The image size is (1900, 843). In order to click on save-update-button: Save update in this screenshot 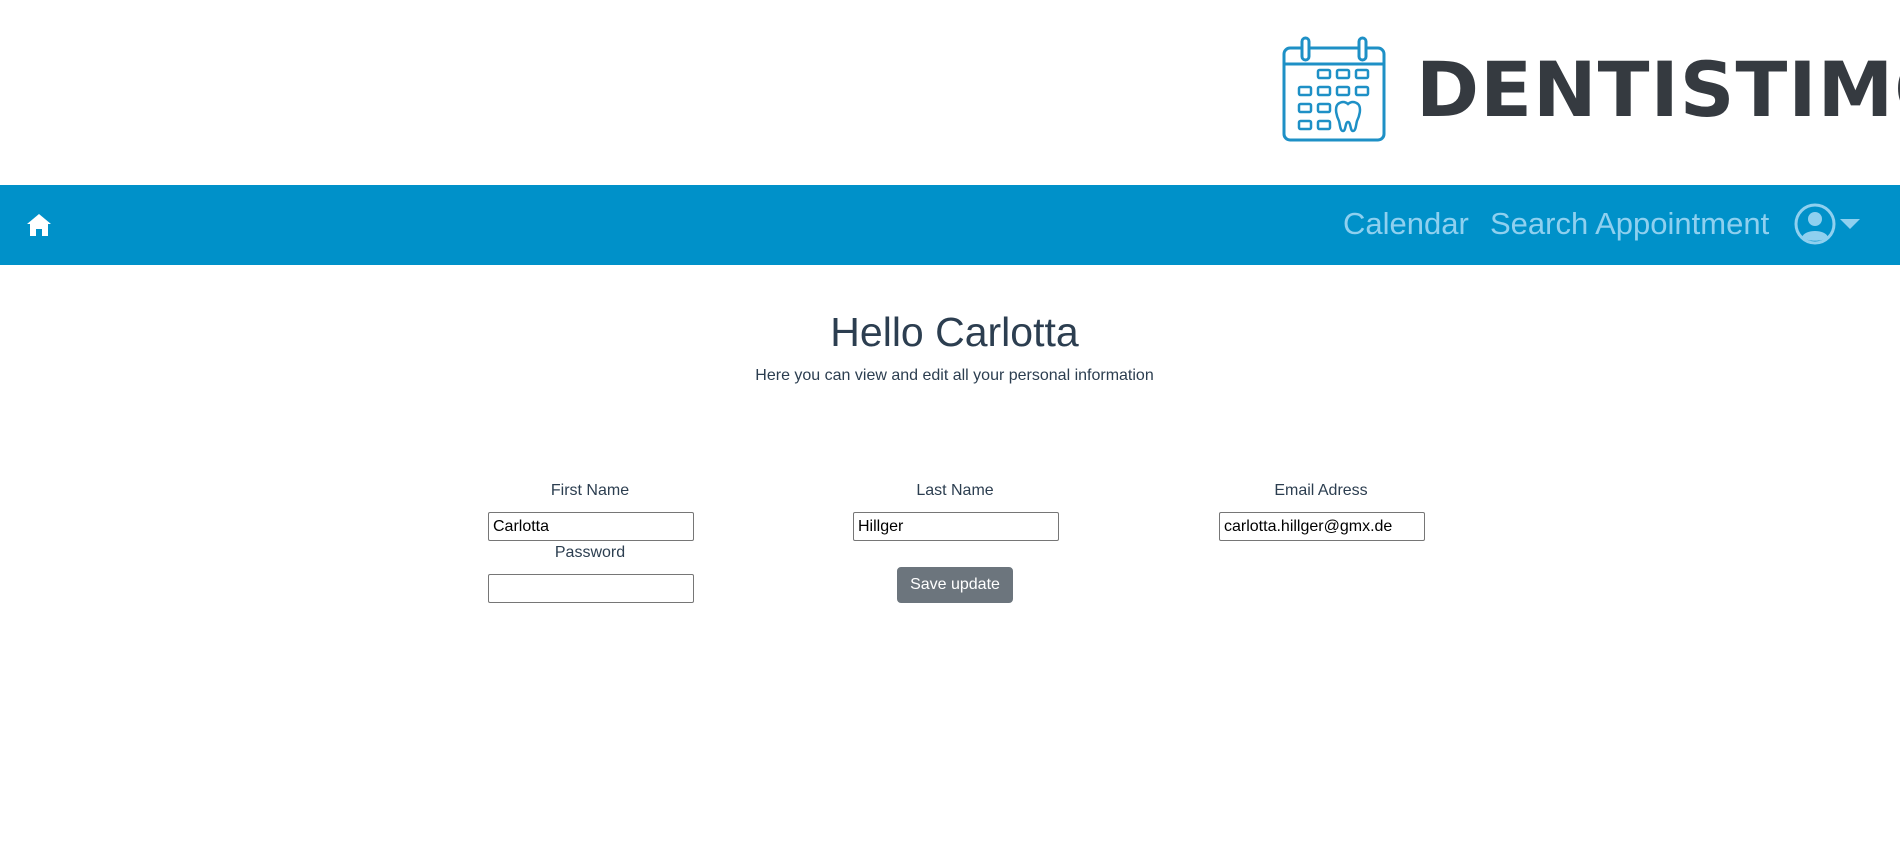, I will do `click(955, 585)`.